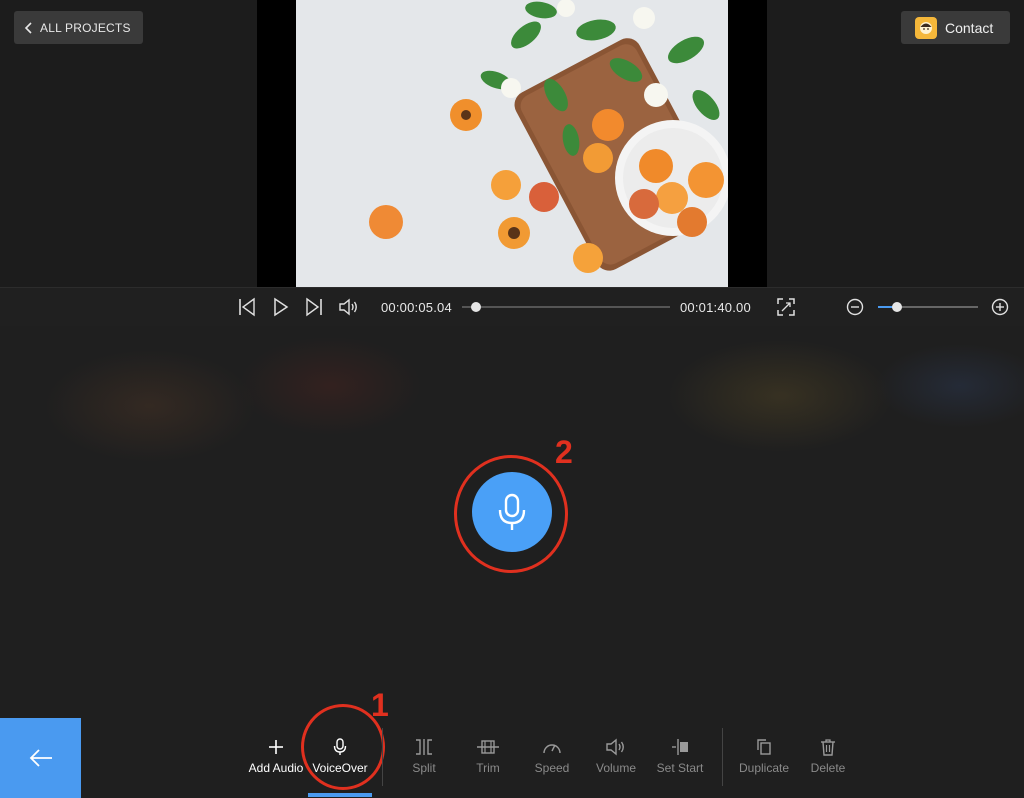  I want to click on trim-button: Trim, so click(488, 755).